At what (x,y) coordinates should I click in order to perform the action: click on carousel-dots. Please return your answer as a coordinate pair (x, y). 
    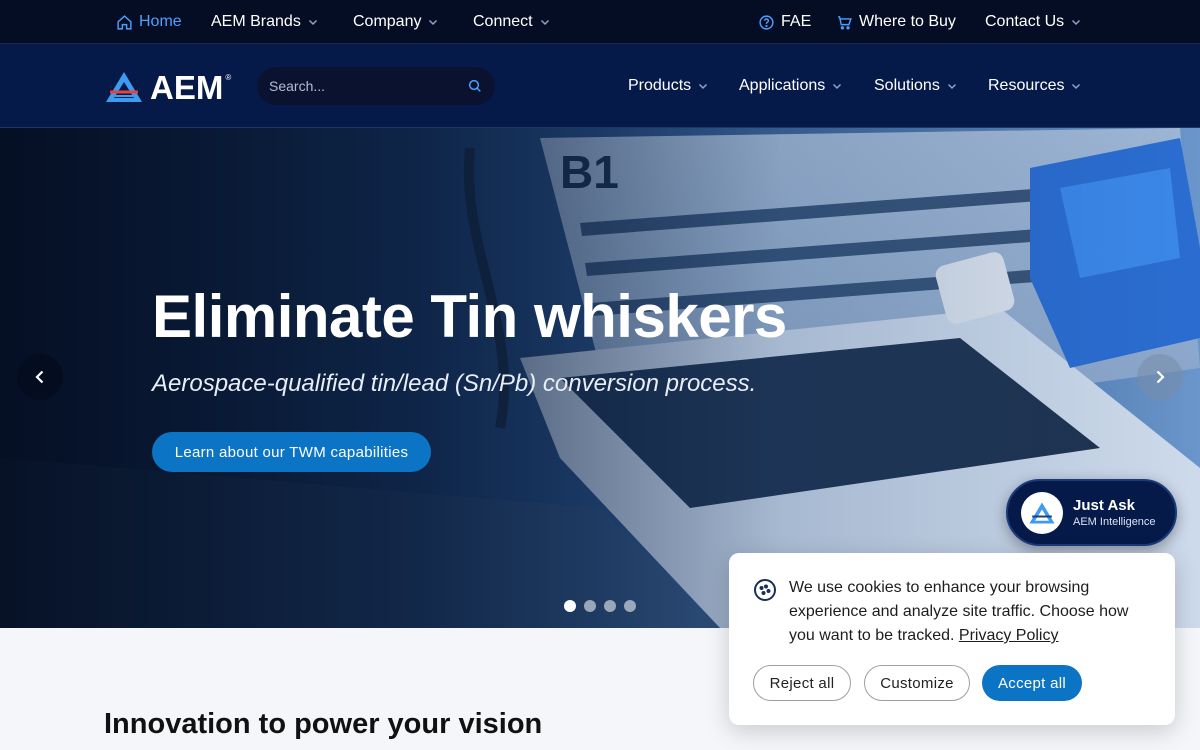
    Looking at the image, I should click on (600, 606).